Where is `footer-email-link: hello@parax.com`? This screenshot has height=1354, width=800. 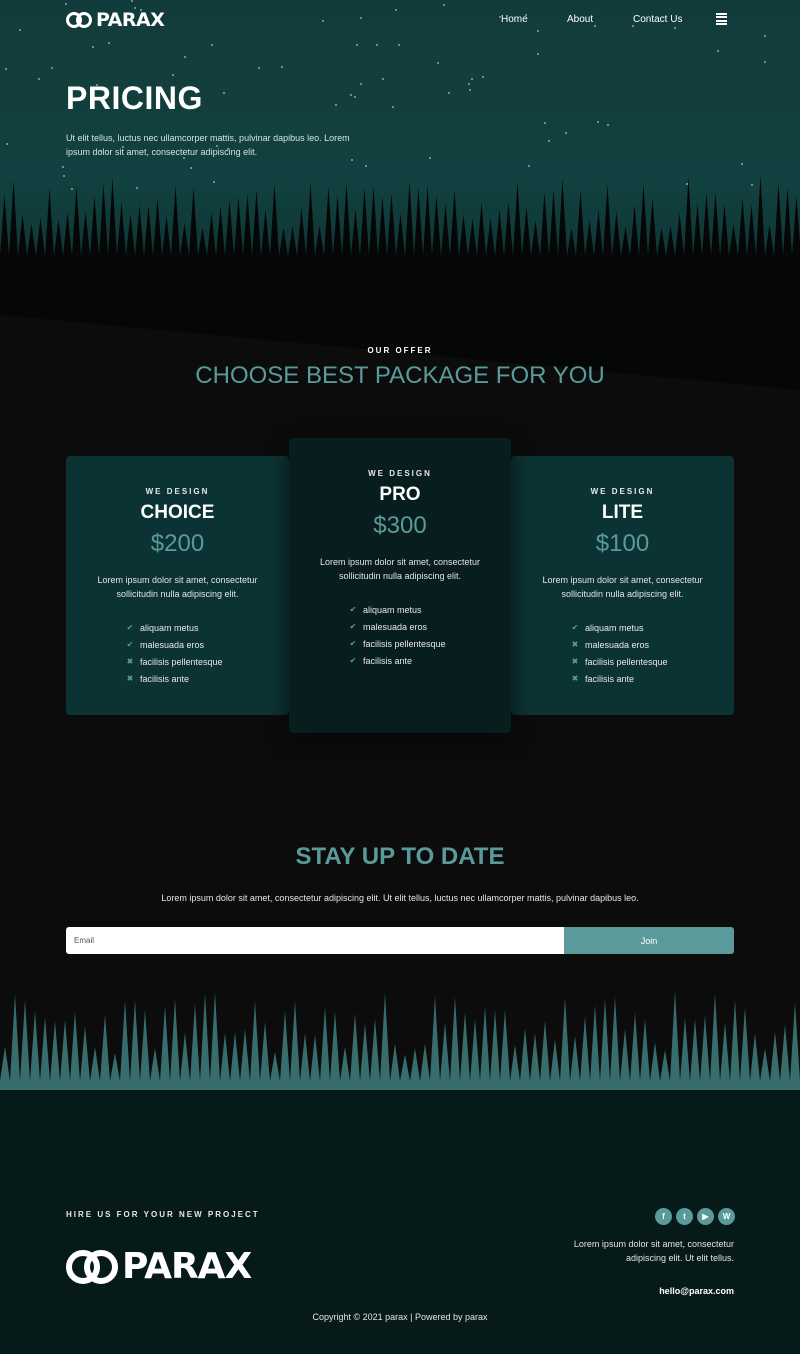
footer-email-link: hello@parax.com is located at coordinates (696, 1291).